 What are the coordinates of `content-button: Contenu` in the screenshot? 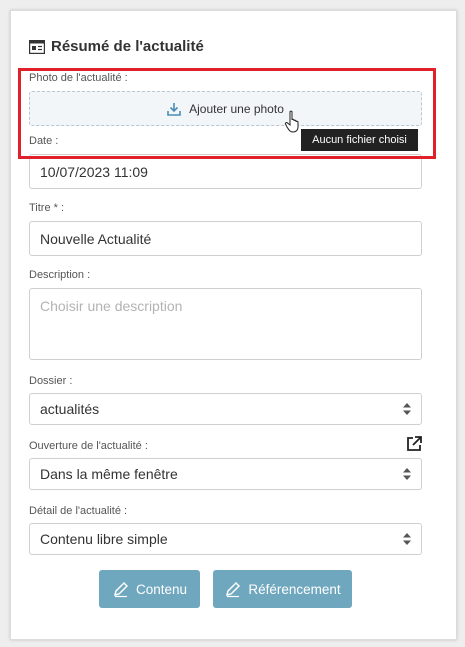 It's located at (149, 589).